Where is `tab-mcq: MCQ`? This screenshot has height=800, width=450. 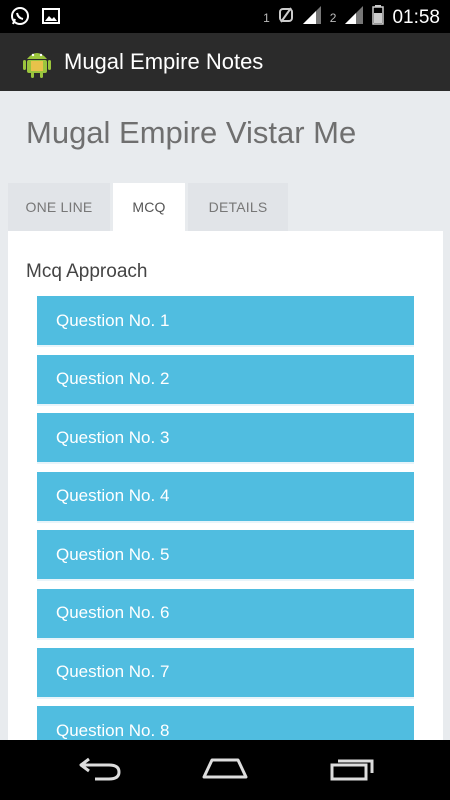 tab-mcq: MCQ is located at coordinates (149, 207).